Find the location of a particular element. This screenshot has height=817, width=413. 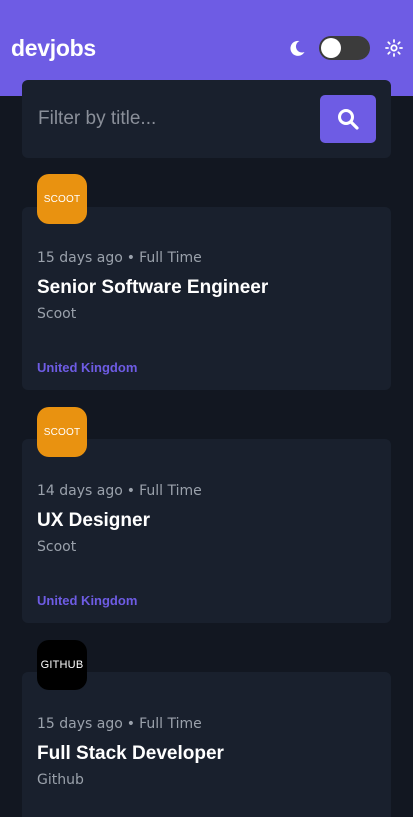

theme-toggle is located at coordinates (344, 48).